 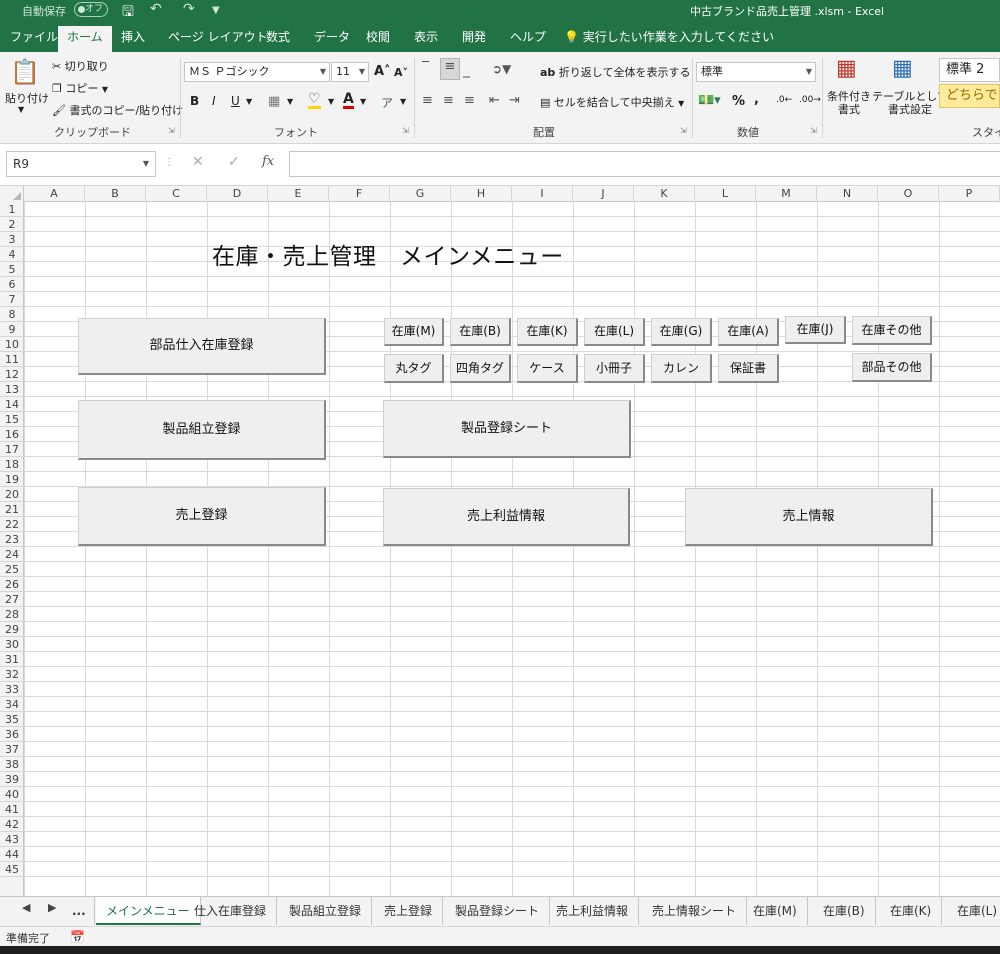 I want to click on enter-icon: ✓, so click(x=234, y=162).